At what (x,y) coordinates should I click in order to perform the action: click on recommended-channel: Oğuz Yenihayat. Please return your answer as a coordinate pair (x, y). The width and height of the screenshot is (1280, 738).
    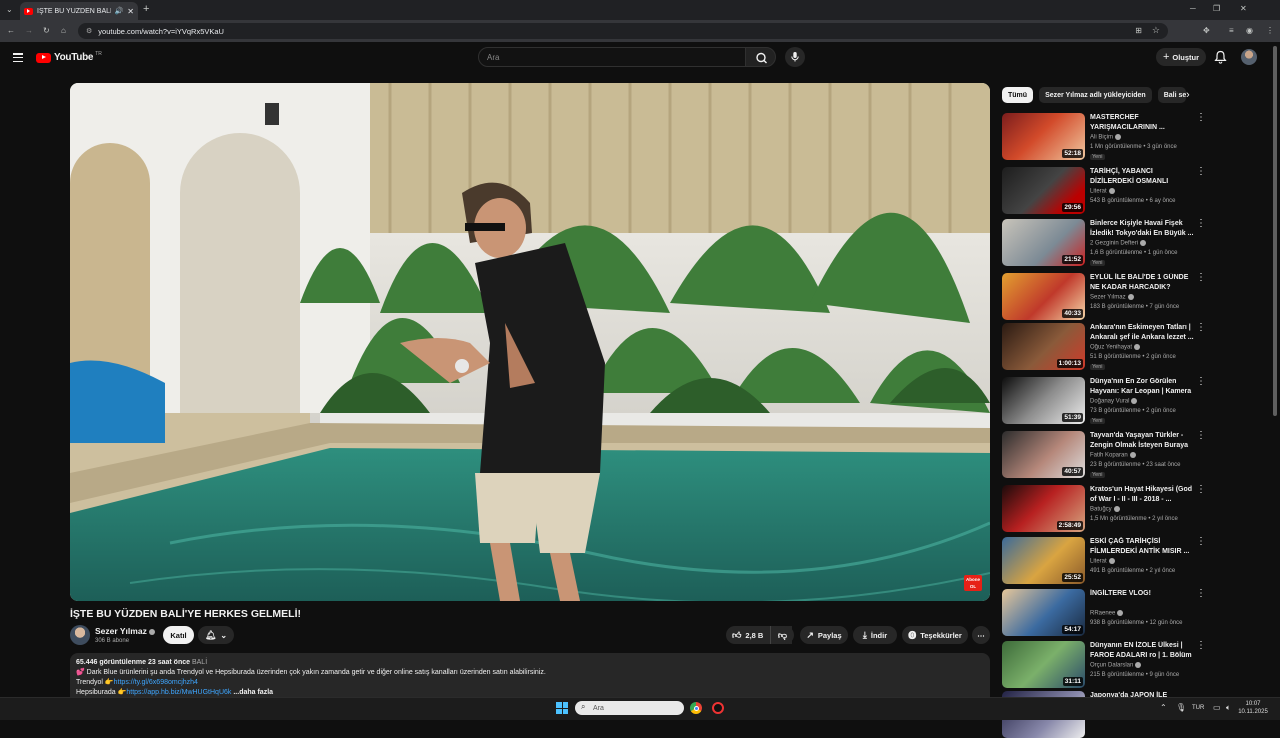
    Looking at the image, I should click on (1115, 347).